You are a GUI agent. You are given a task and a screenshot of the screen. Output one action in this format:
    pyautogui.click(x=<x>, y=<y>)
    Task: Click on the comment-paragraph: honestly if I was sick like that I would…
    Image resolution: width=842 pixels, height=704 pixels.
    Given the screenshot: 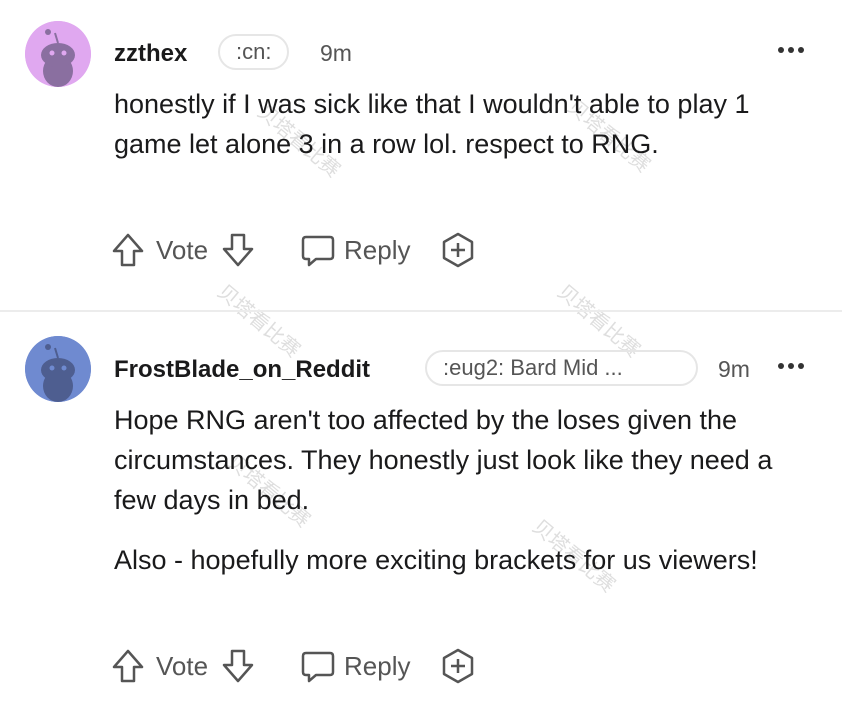 What is the action you would take?
    pyautogui.click(x=432, y=124)
    